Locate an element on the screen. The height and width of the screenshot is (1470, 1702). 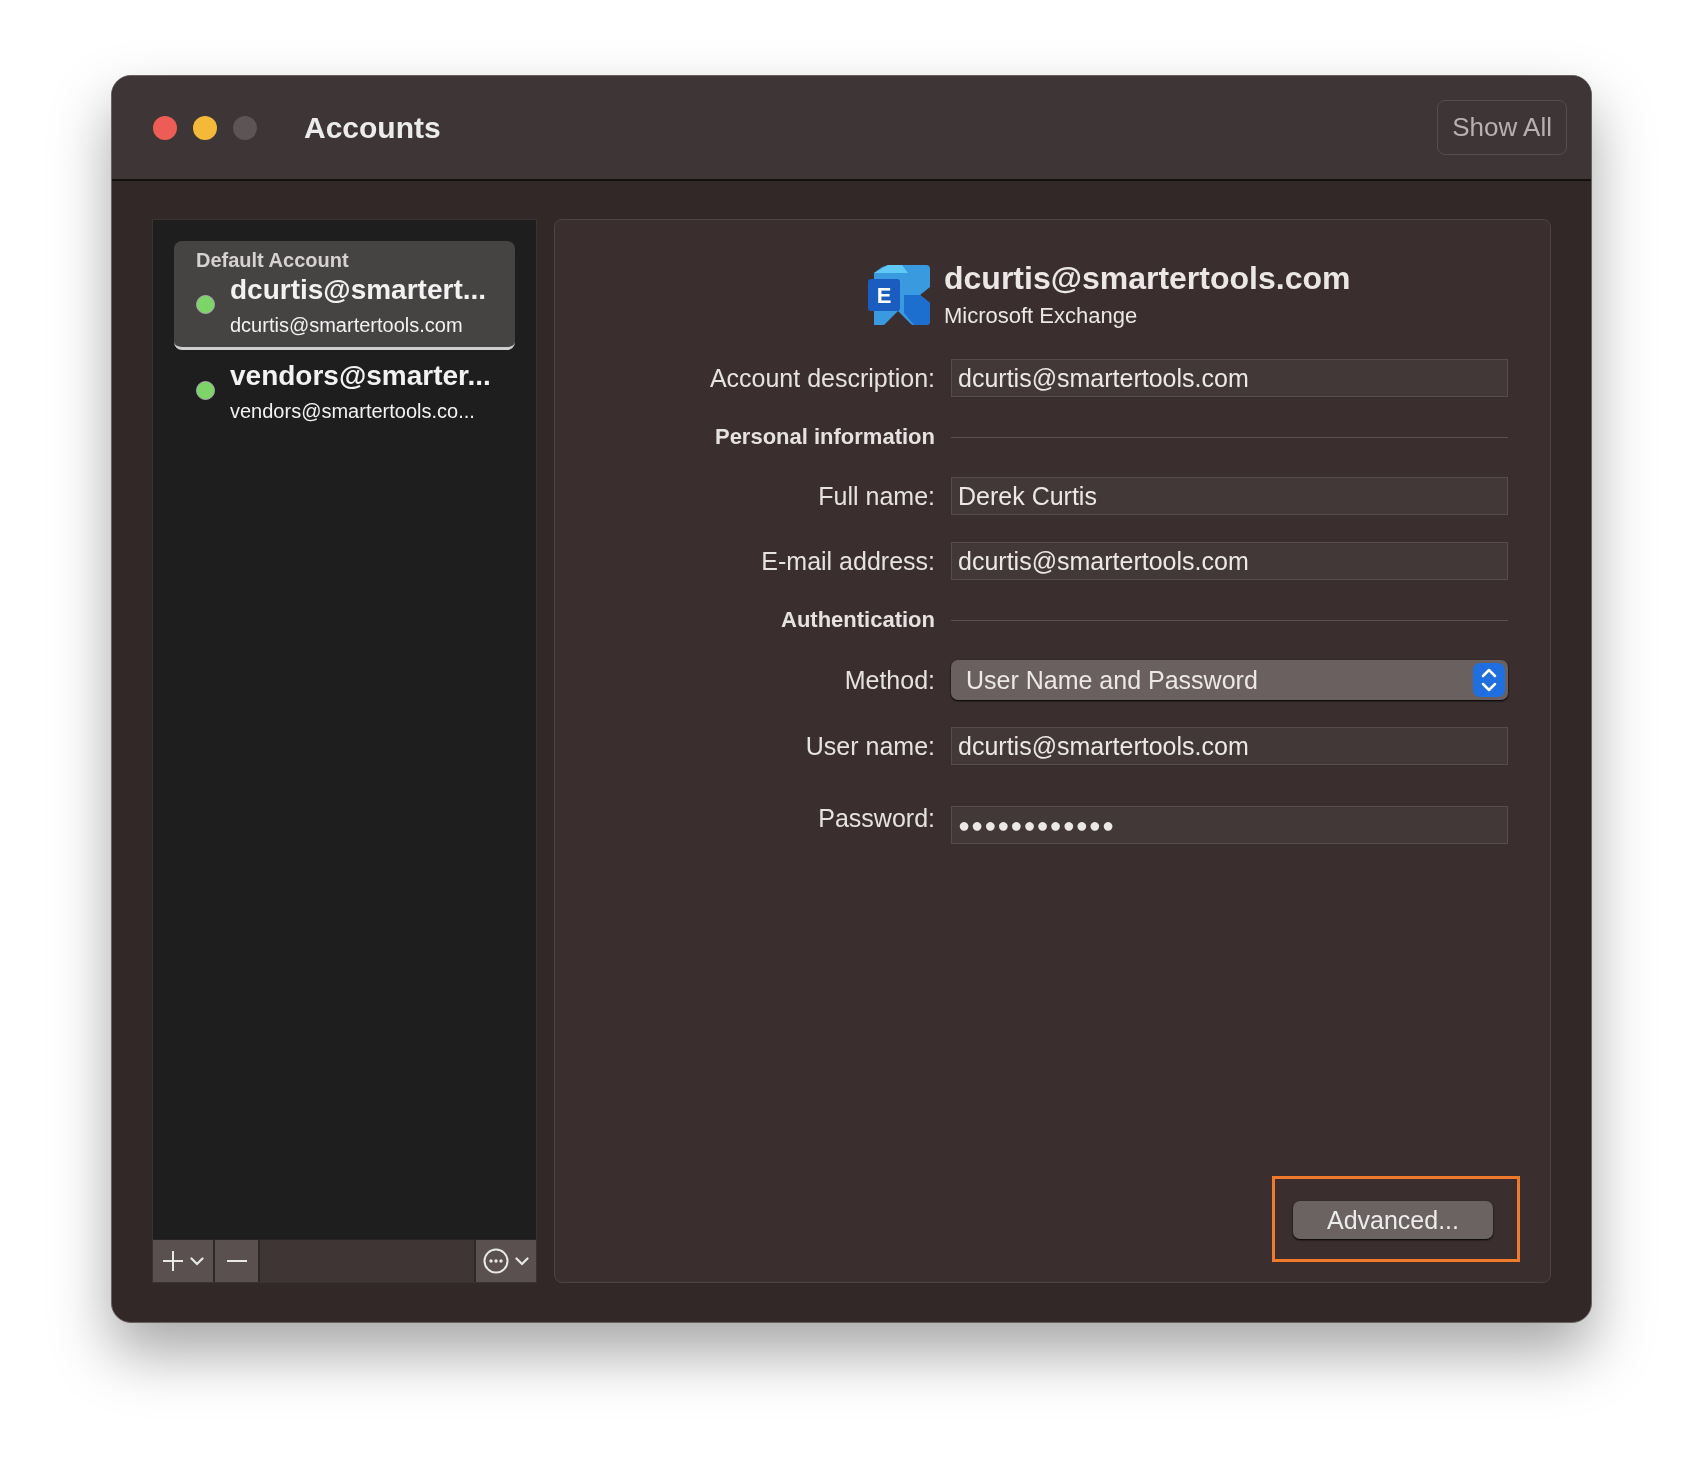
remove-button is located at coordinates (237, 1261).